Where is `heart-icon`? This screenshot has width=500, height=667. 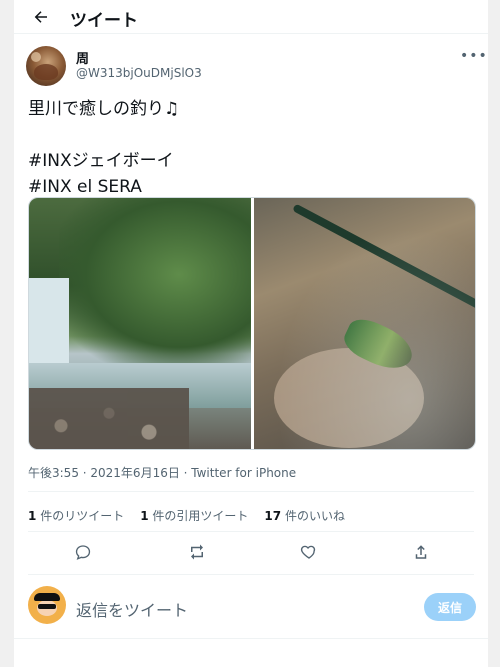
heart-icon is located at coordinates (308, 552).